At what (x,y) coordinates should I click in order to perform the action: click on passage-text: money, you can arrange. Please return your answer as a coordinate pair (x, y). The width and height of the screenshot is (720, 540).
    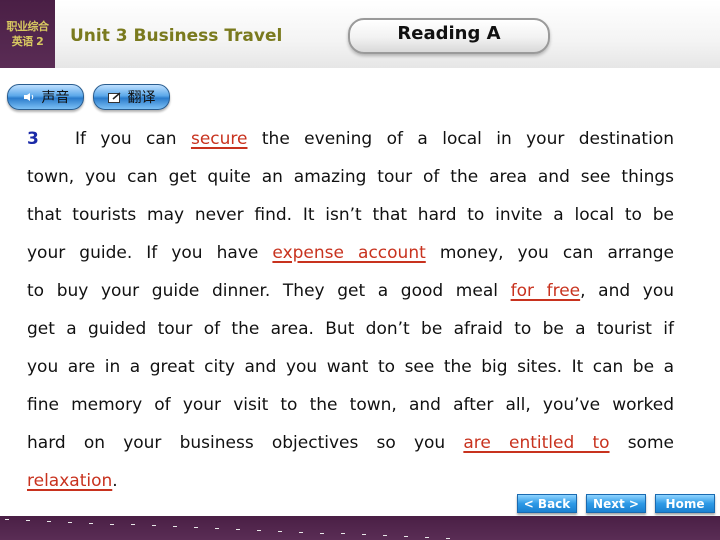
    Looking at the image, I should click on (549, 253).